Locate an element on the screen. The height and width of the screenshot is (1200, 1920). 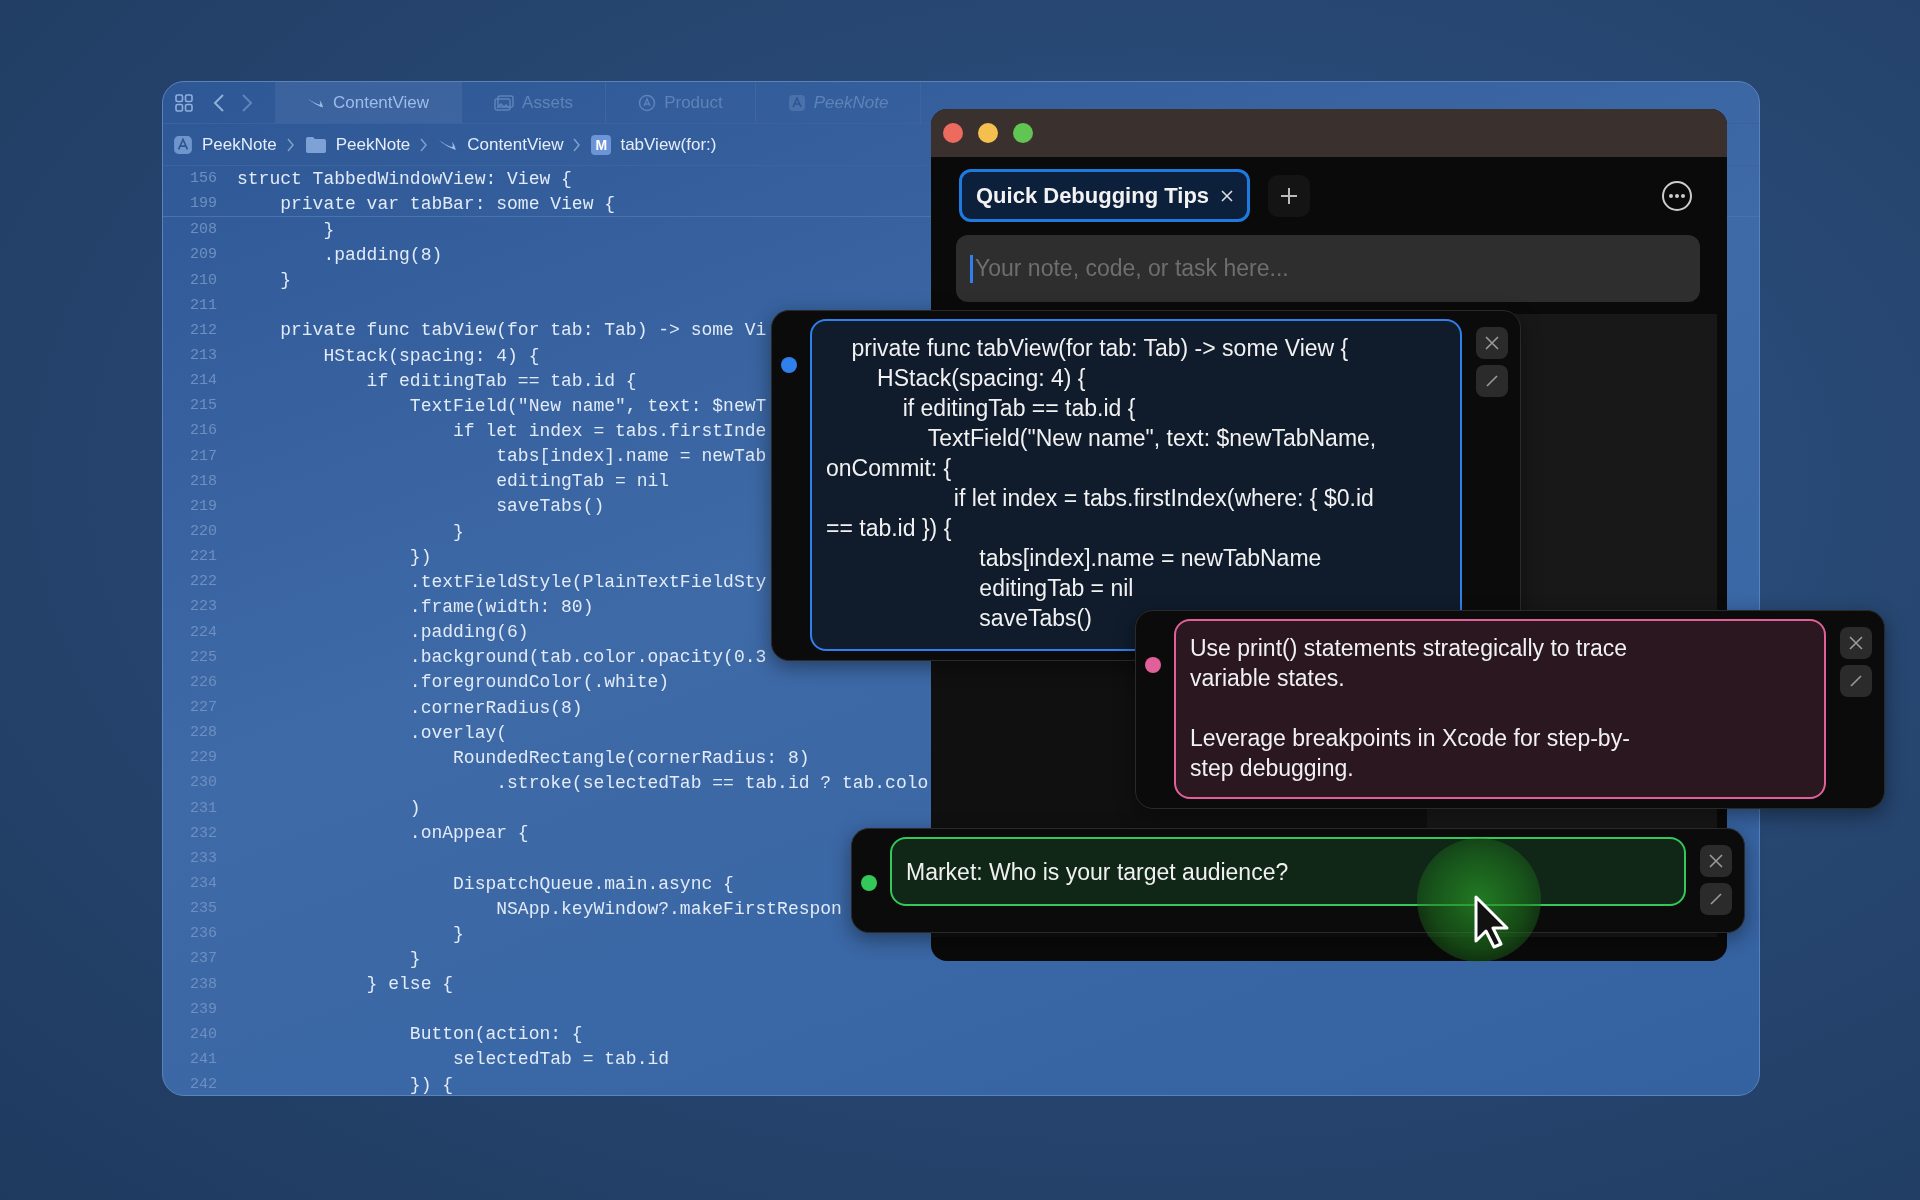
breadcrumb-item: ContentView is located at coordinates (501, 144).